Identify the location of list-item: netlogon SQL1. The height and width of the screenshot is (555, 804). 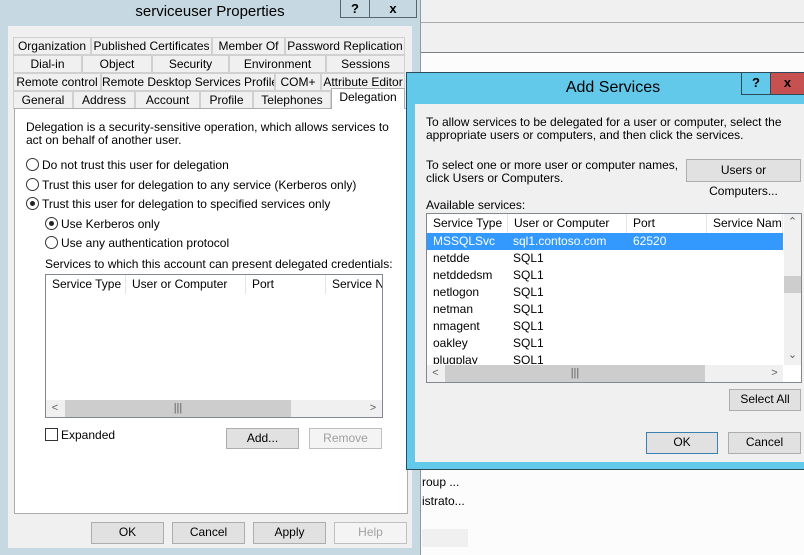
(605, 292).